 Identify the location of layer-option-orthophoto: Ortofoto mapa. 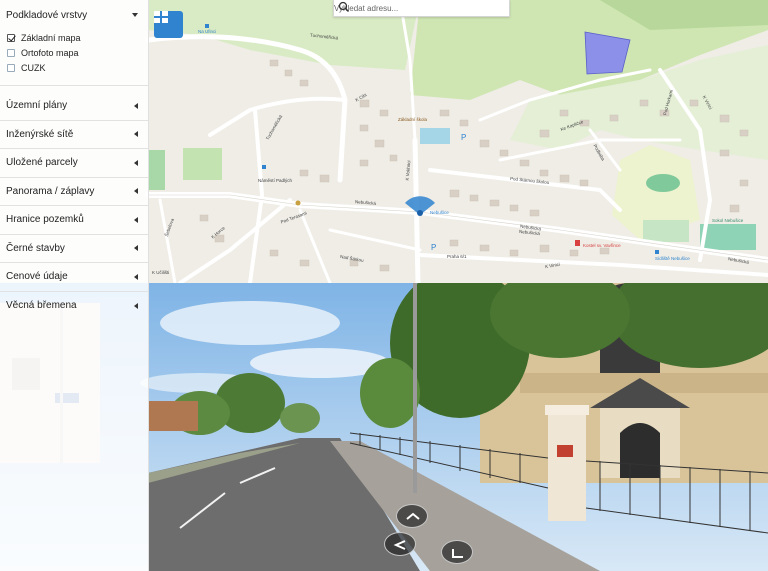
(74, 52).